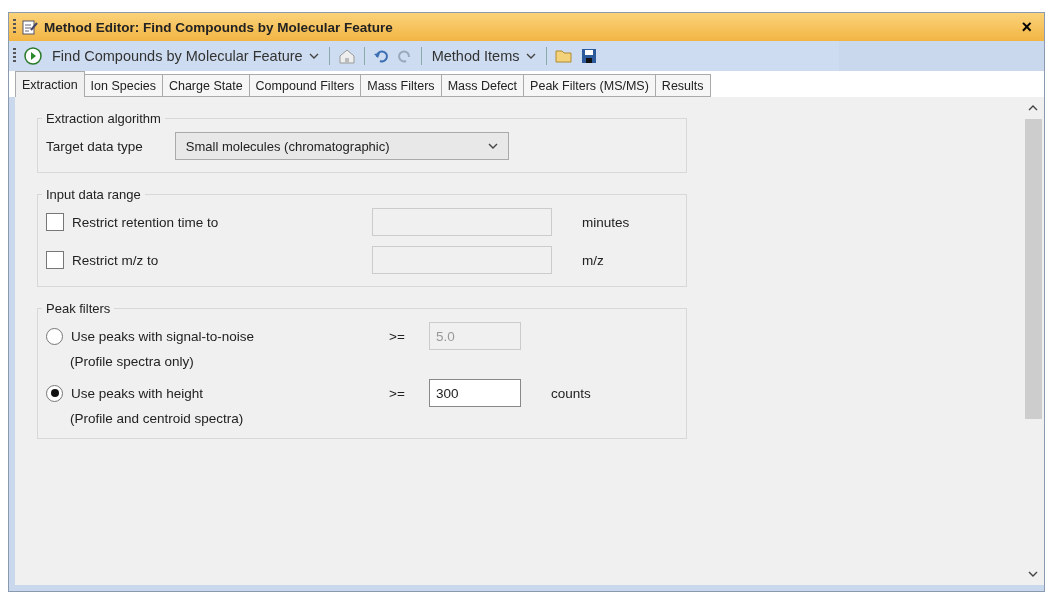 The image size is (1053, 596). What do you see at coordinates (606, 222) in the screenshot?
I see `unit-label: minutes` at bounding box center [606, 222].